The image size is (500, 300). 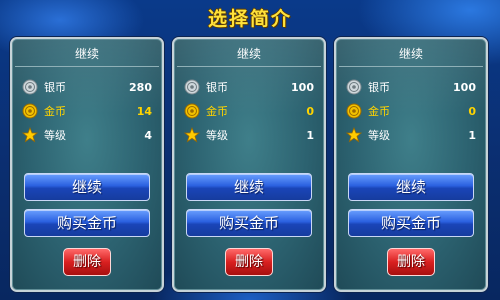 I want to click on level-row: 等级 4, so click(x=87, y=135).